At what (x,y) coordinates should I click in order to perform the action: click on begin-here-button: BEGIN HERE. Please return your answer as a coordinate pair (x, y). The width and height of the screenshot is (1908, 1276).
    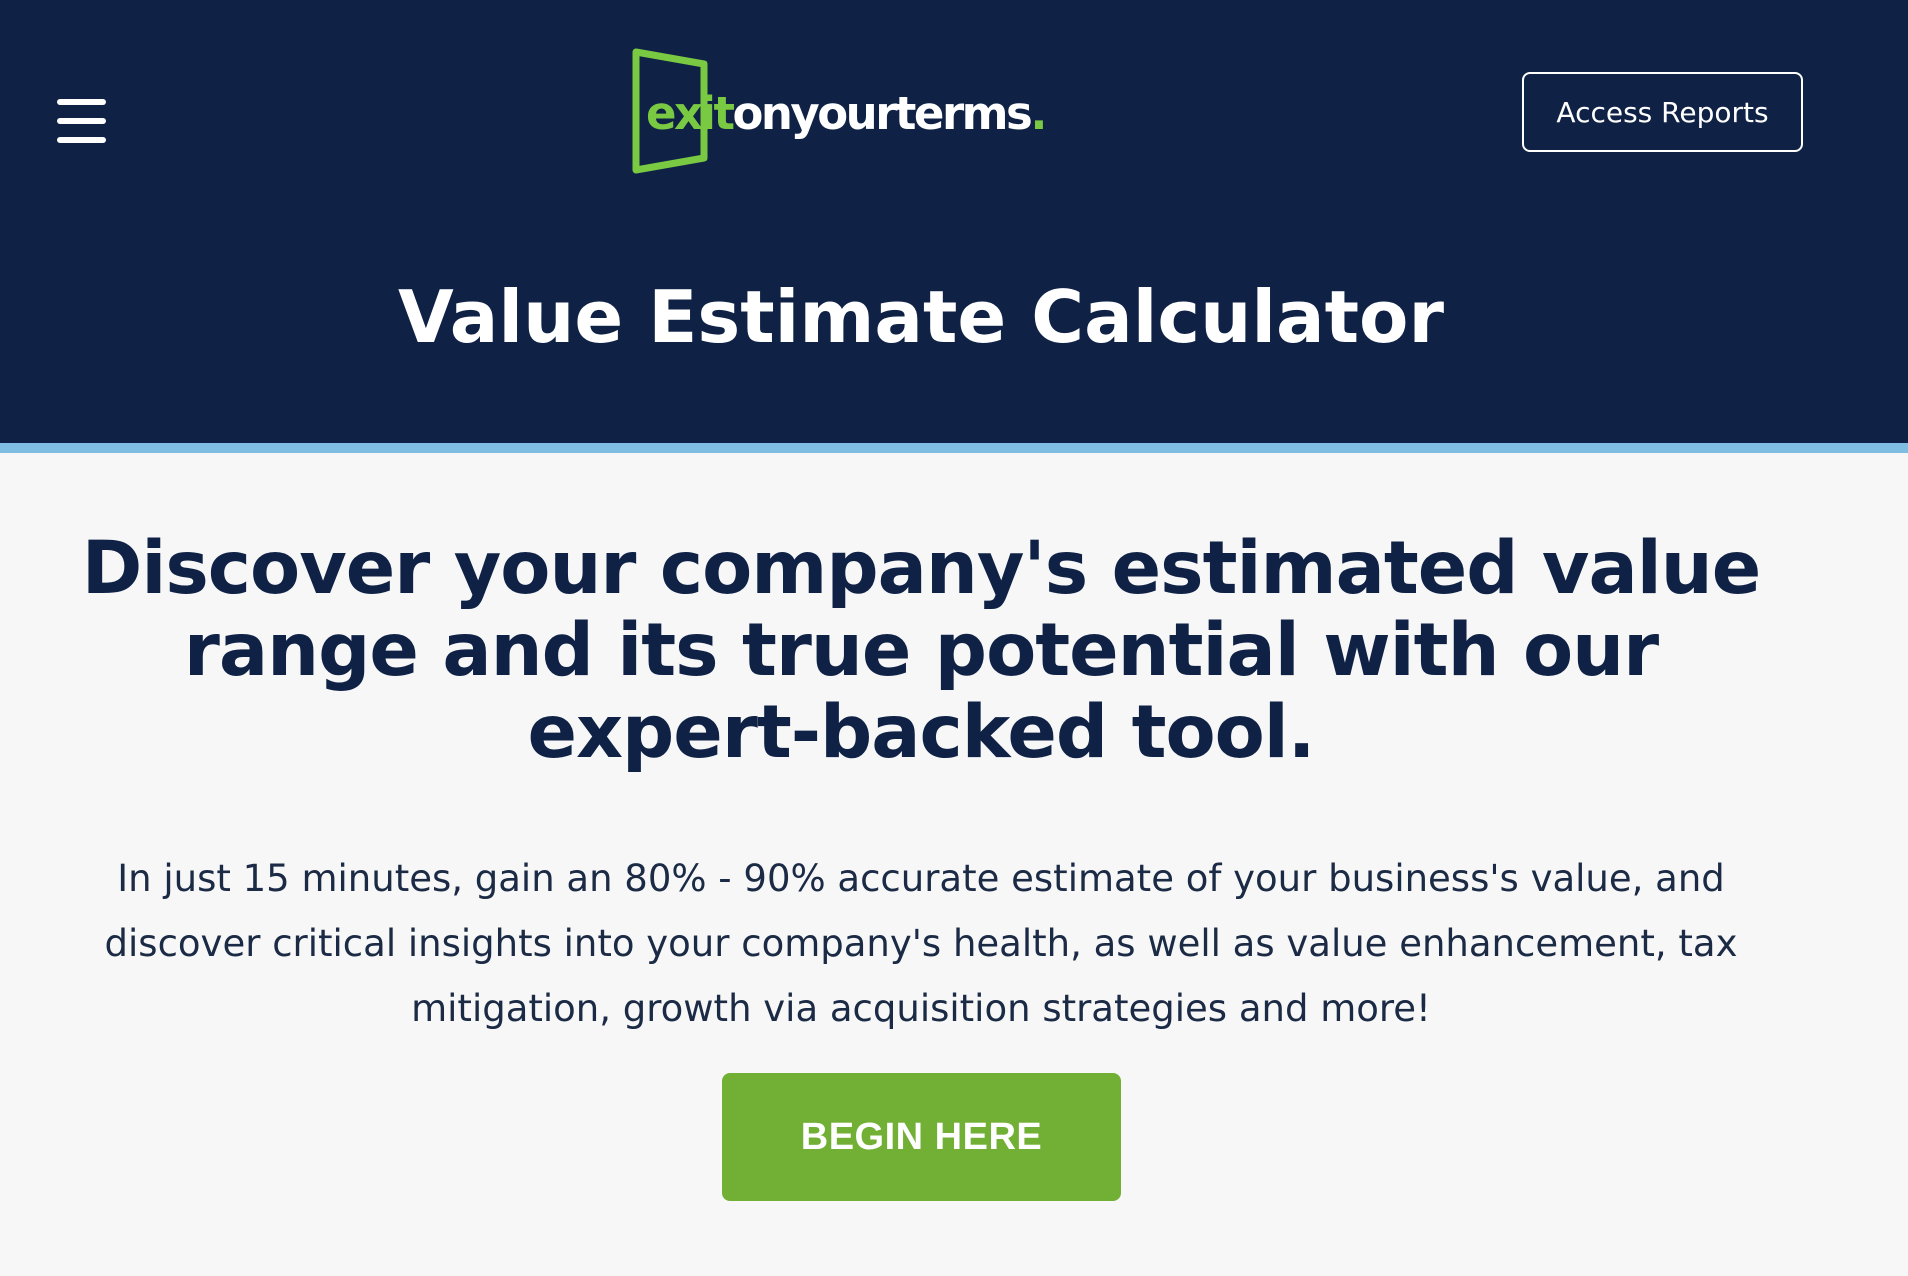
    Looking at the image, I should click on (921, 1137).